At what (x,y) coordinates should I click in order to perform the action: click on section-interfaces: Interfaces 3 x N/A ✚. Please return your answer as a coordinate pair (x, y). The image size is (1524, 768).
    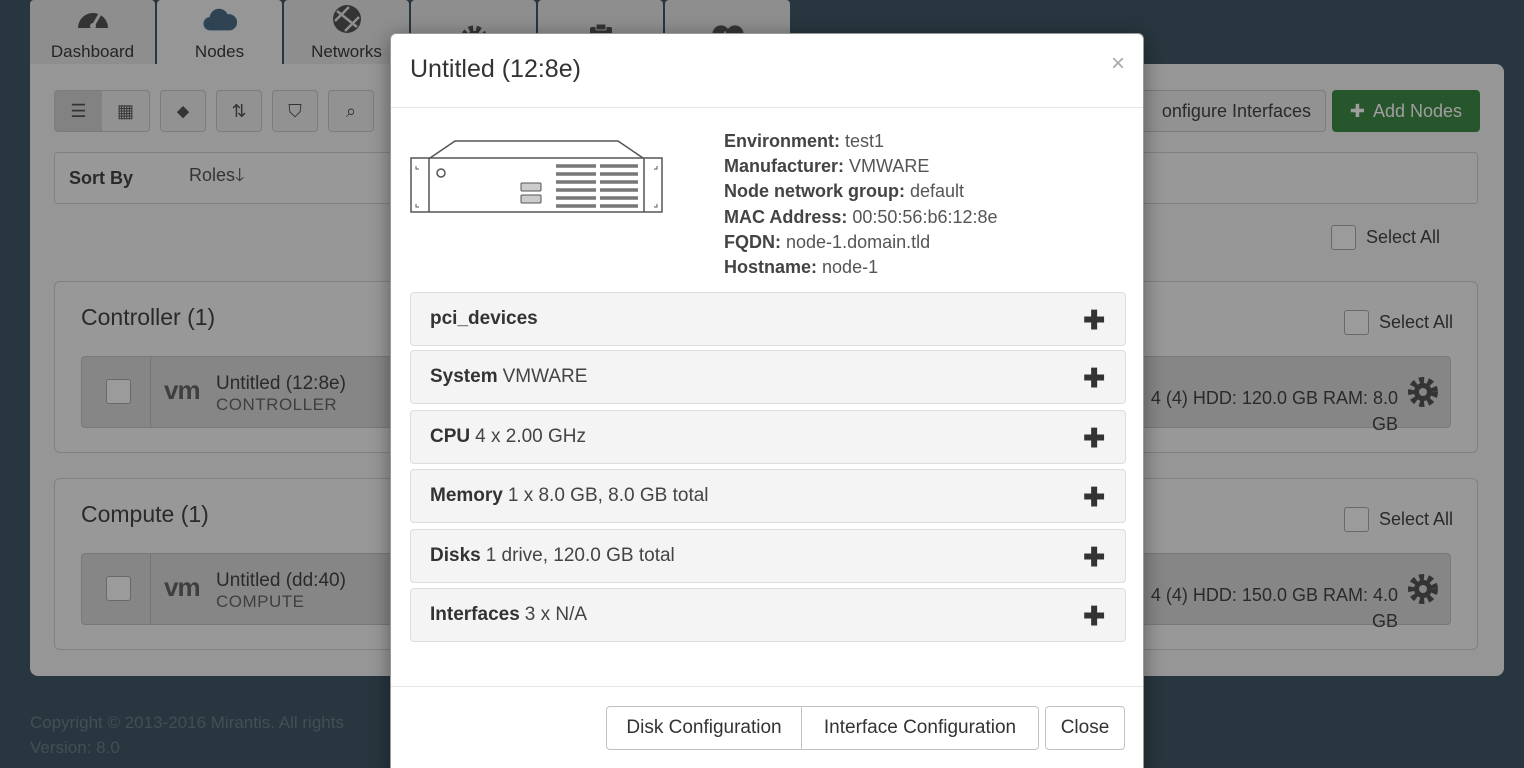
    Looking at the image, I should click on (768, 615).